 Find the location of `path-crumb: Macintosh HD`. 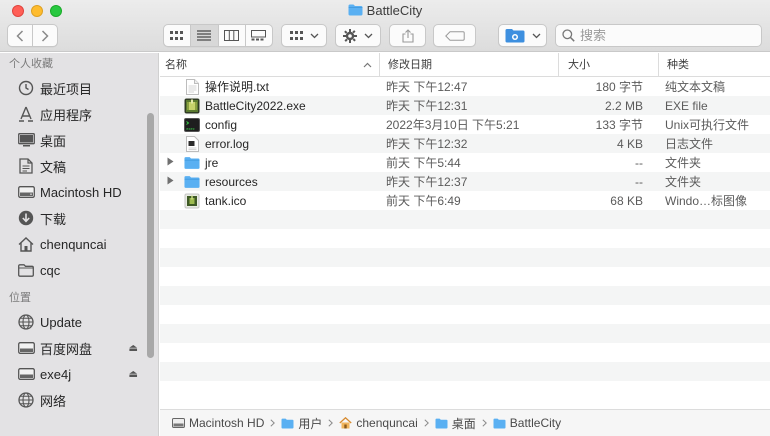

path-crumb: Macintosh HD is located at coordinates (218, 423).